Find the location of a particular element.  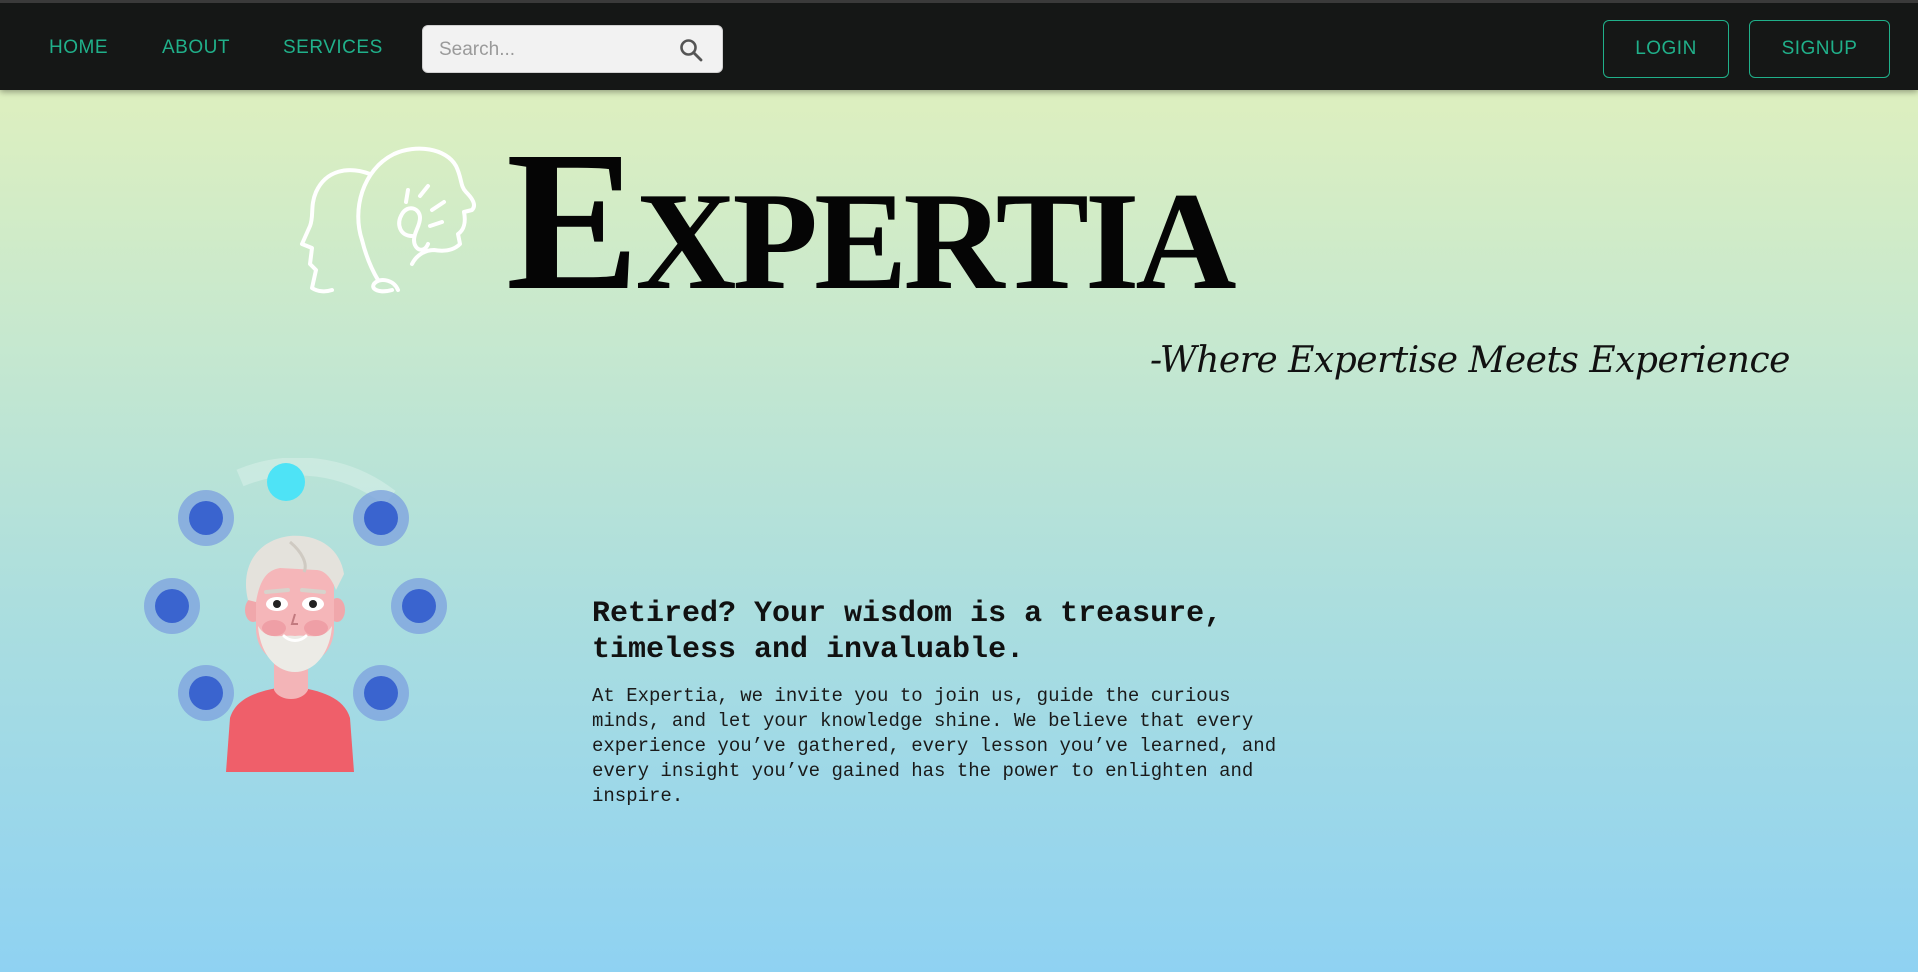

search-box is located at coordinates (572, 49).